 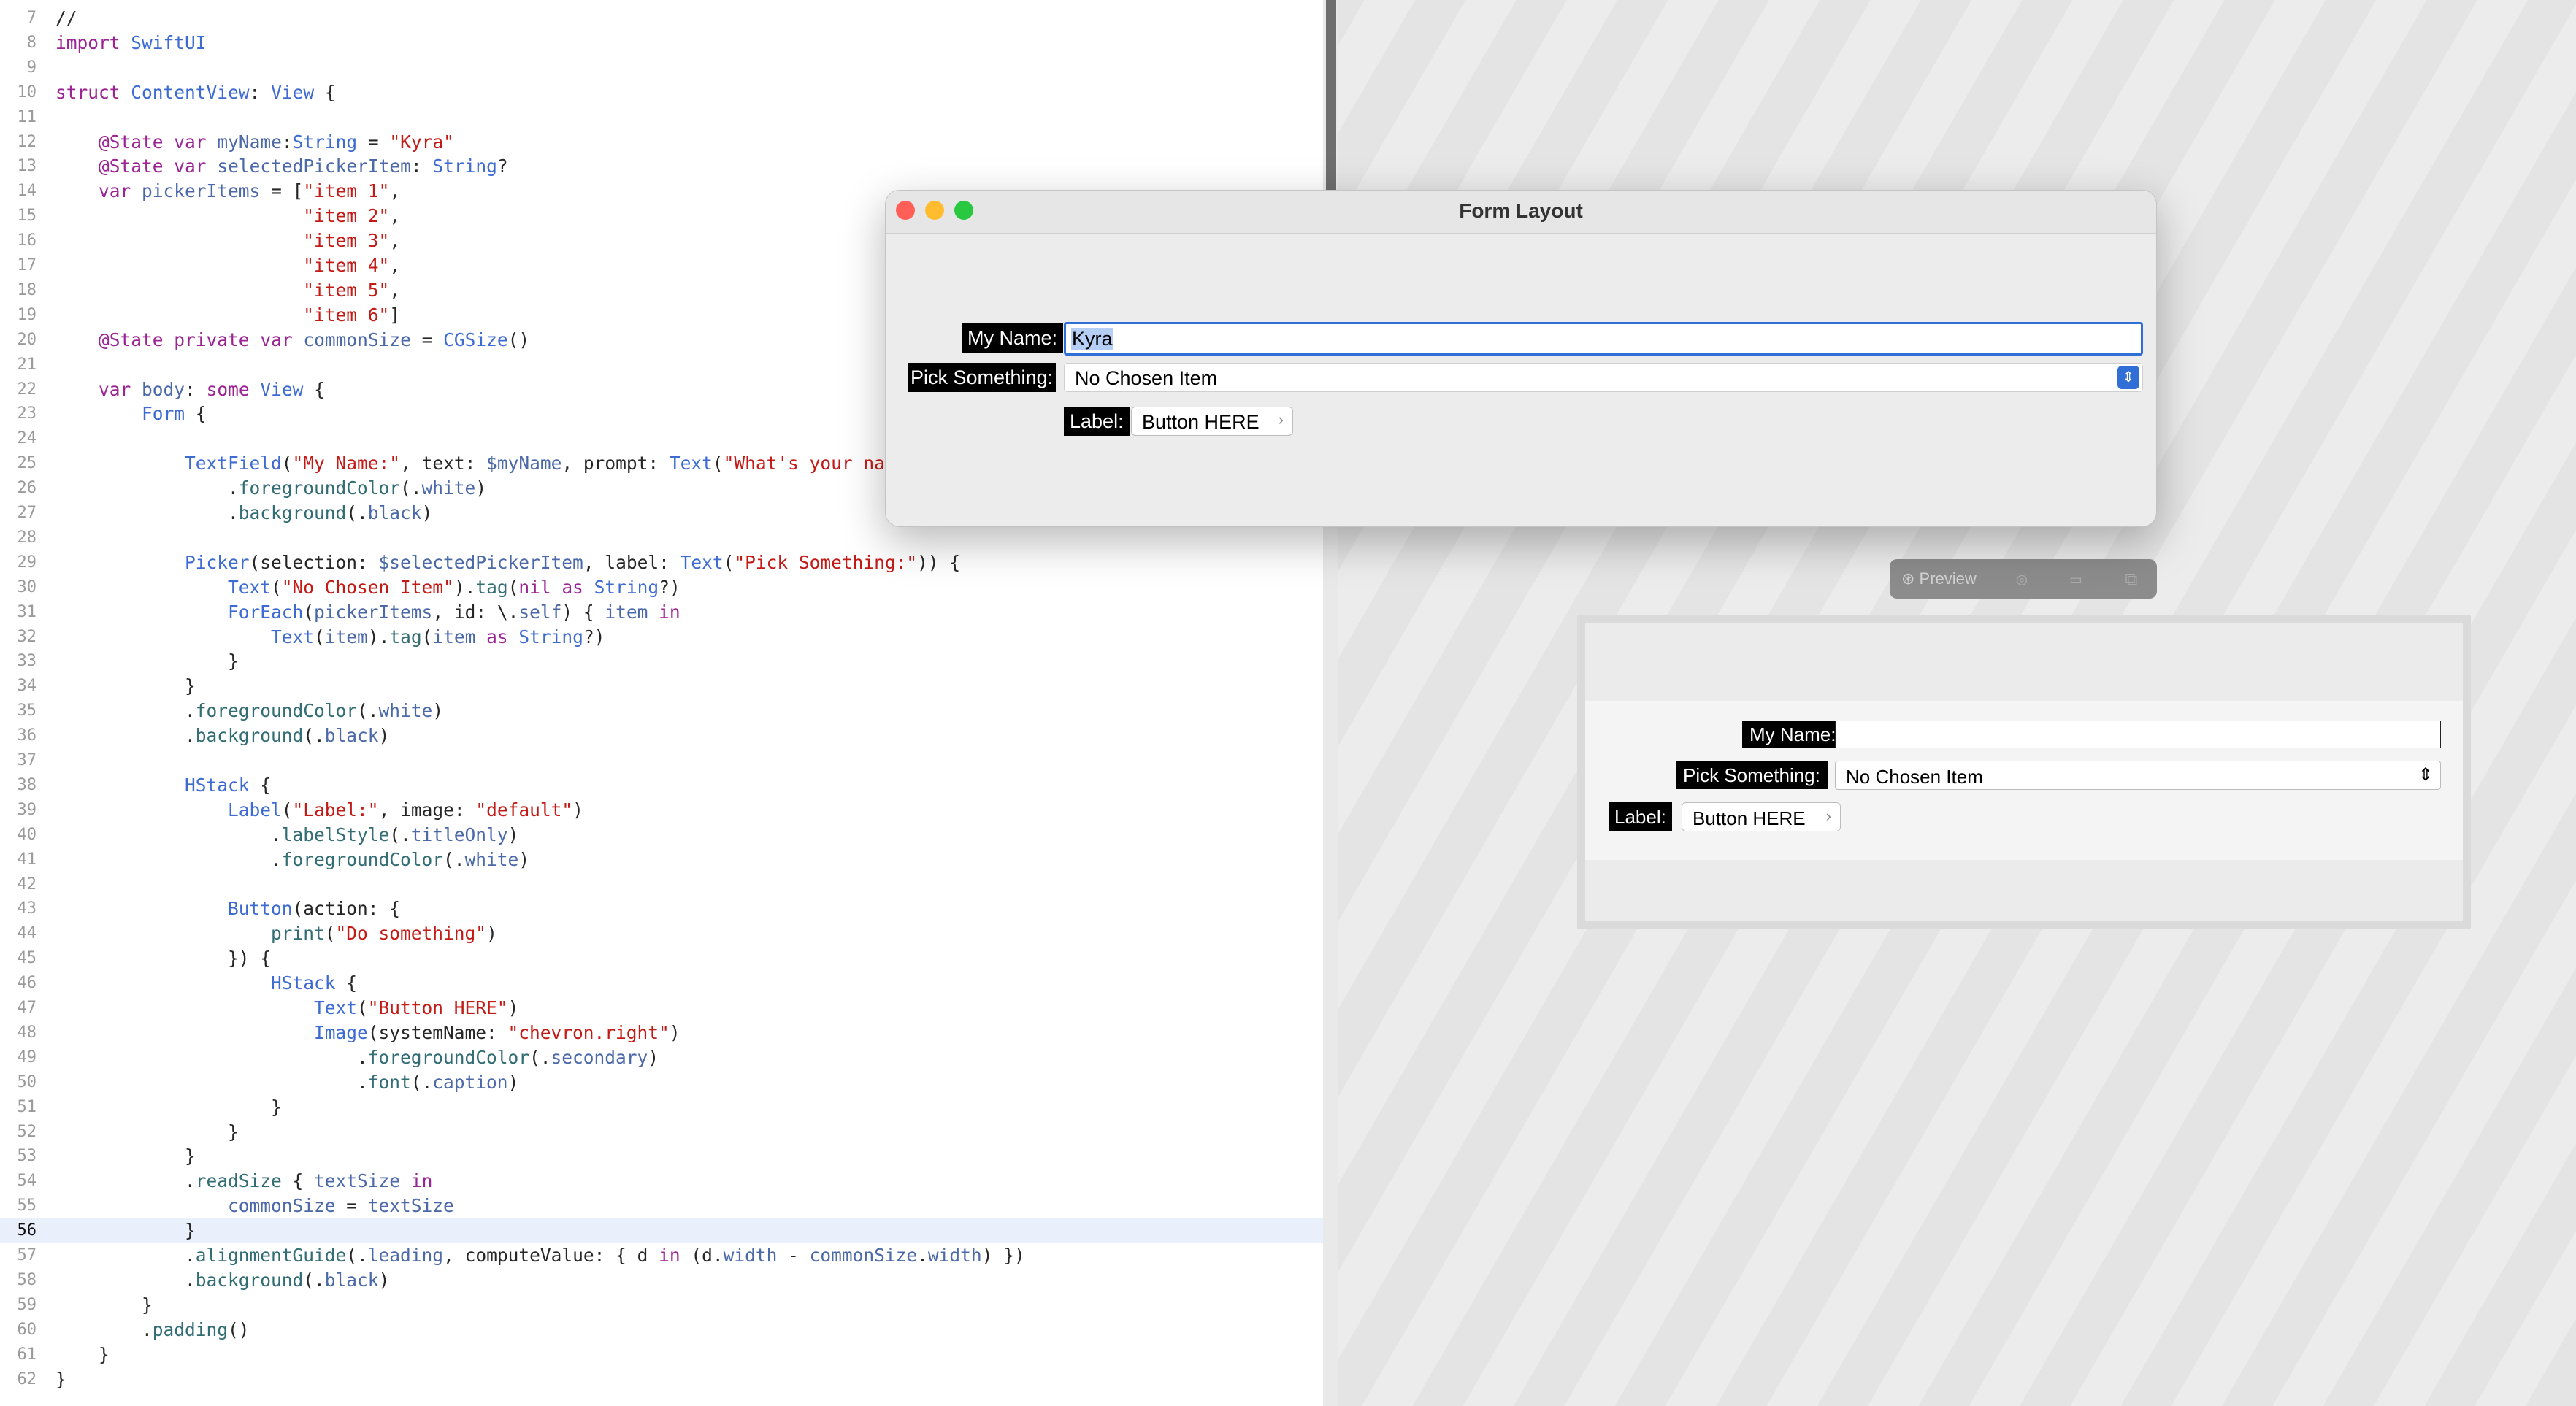 What do you see at coordinates (661, 908) in the screenshot?
I see `code-line: 43 Button(action: {` at bounding box center [661, 908].